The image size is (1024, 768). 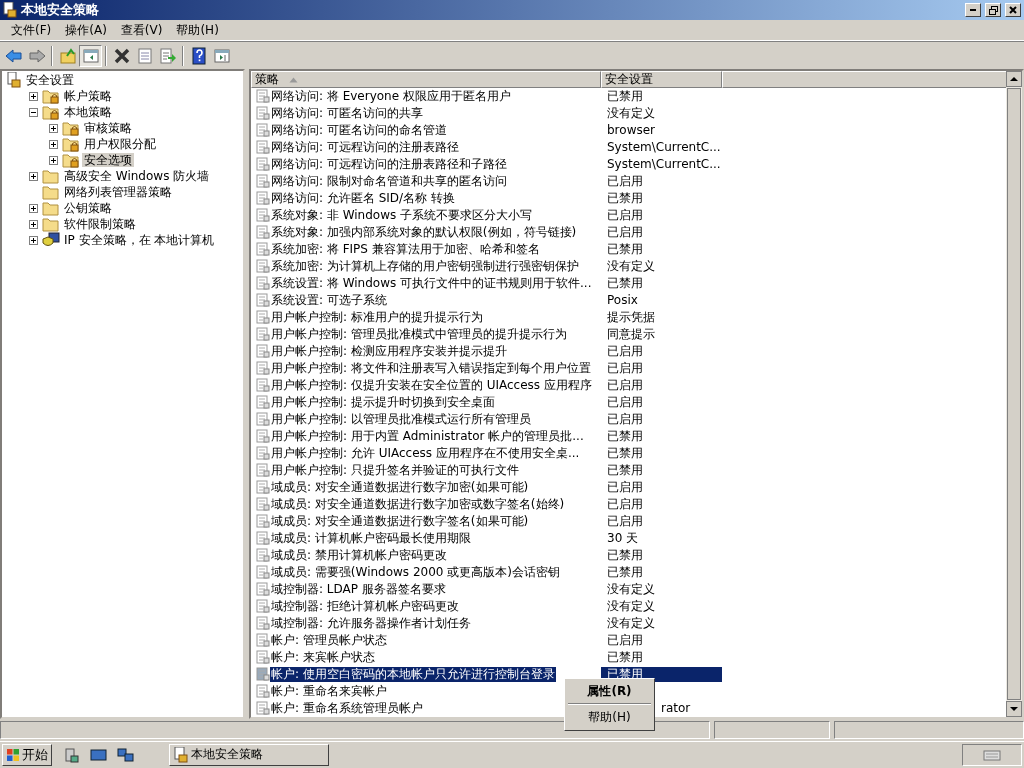 I want to click on tree-item: 安全选项, so click(x=108, y=160).